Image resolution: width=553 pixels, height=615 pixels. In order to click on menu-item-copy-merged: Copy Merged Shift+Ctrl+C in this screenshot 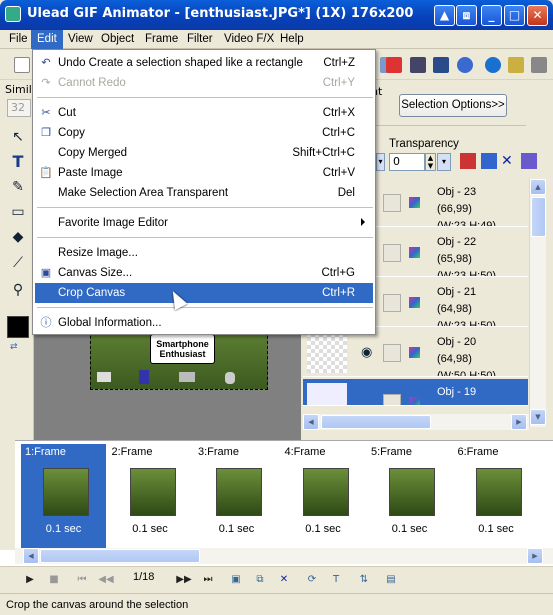, I will do `click(204, 153)`.